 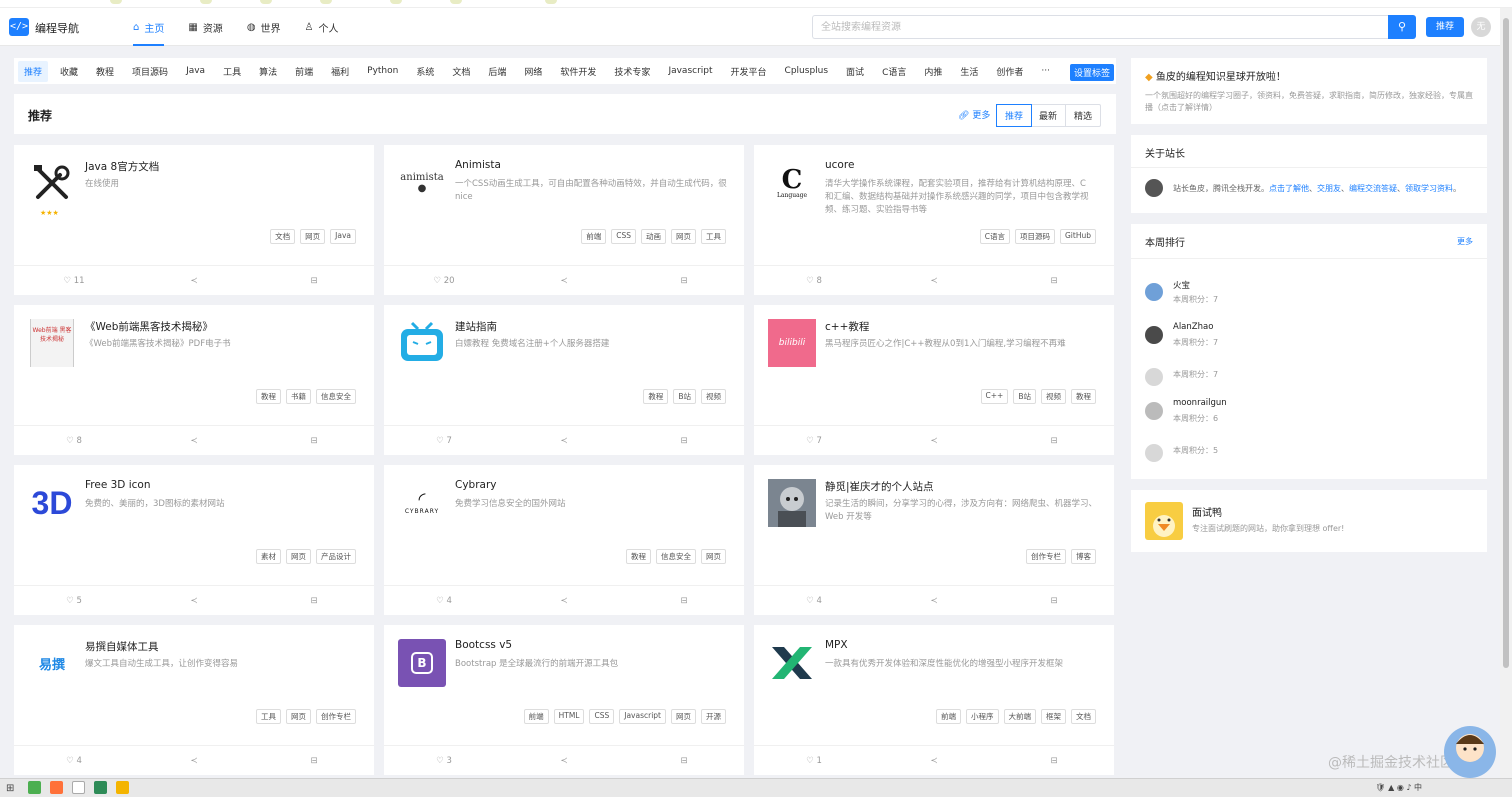 What do you see at coordinates (74, 280) in the screenshot?
I see `like-button: ♡ 11` at bounding box center [74, 280].